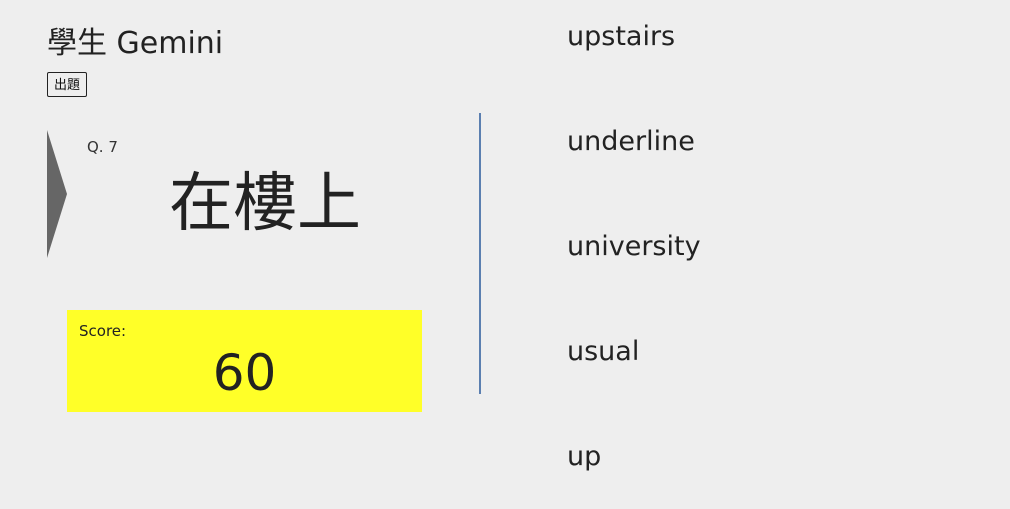 The image size is (1010, 509). Describe the element at coordinates (135, 43) in the screenshot. I see `app-title: 學生 Gemini` at that location.